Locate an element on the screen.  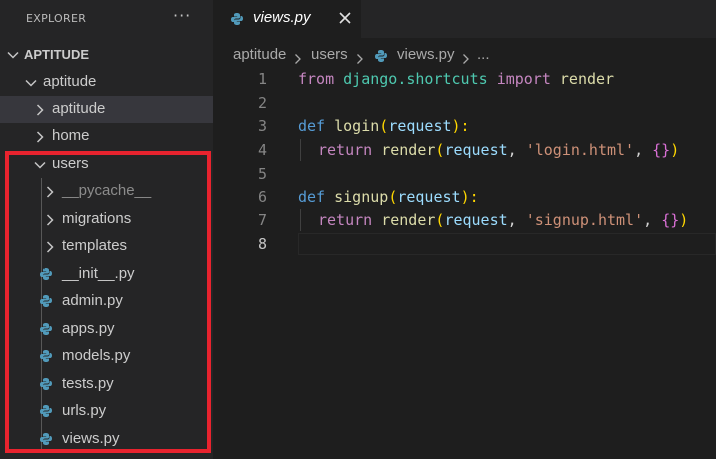
tab-bar: views.py is located at coordinates (464, 19).